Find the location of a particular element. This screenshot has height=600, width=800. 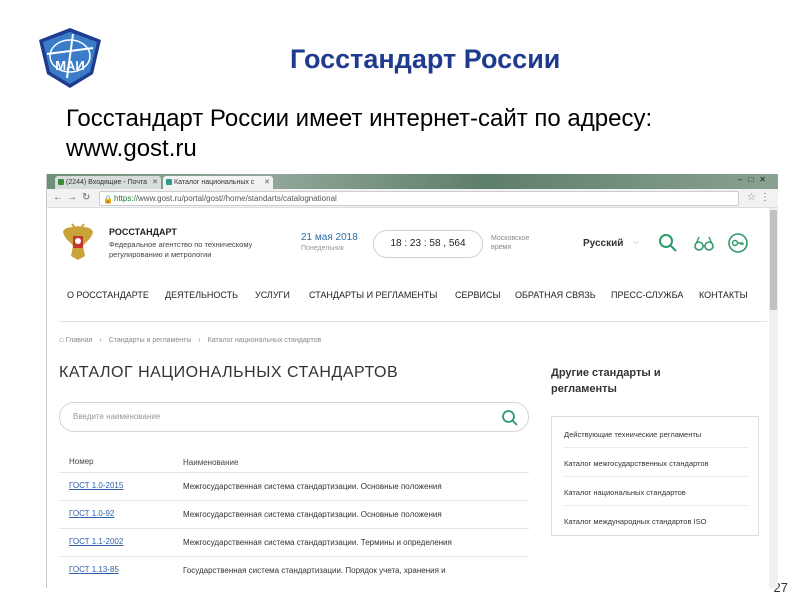

url-scheme: https:// is located at coordinates (126, 198).